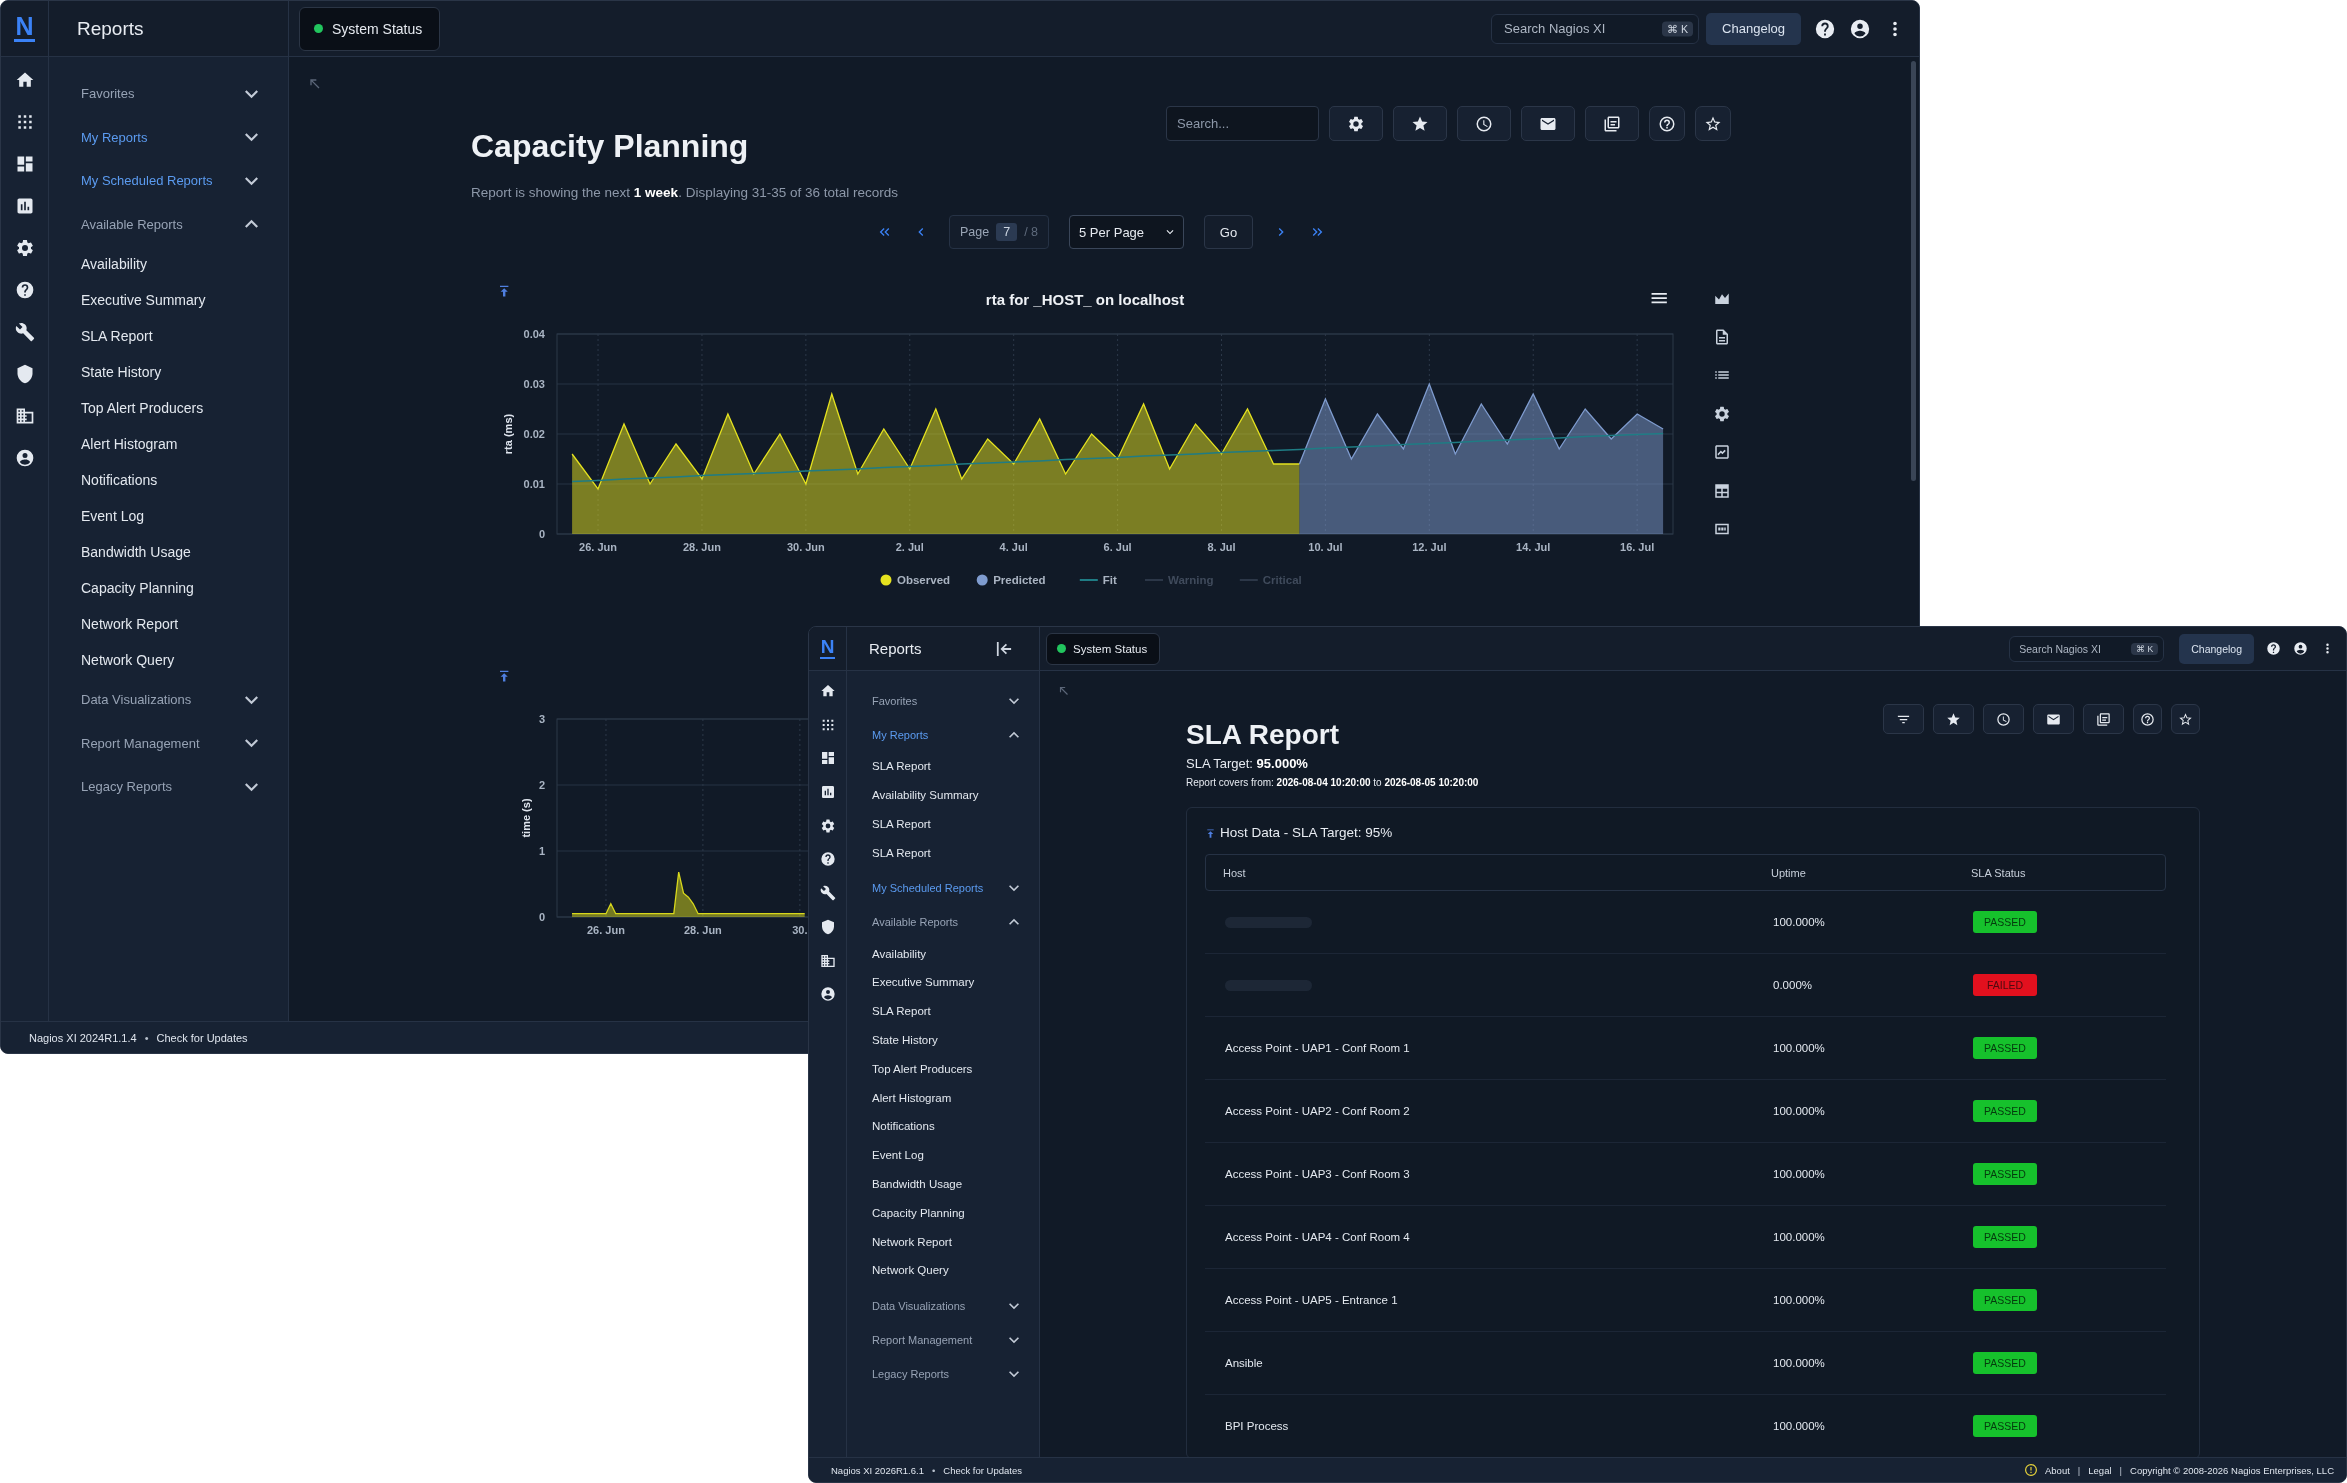 The height and width of the screenshot is (1483, 2347). What do you see at coordinates (1659, 298) in the screenshot?
I see `menu-icon` at bounding box center [1659, 298].